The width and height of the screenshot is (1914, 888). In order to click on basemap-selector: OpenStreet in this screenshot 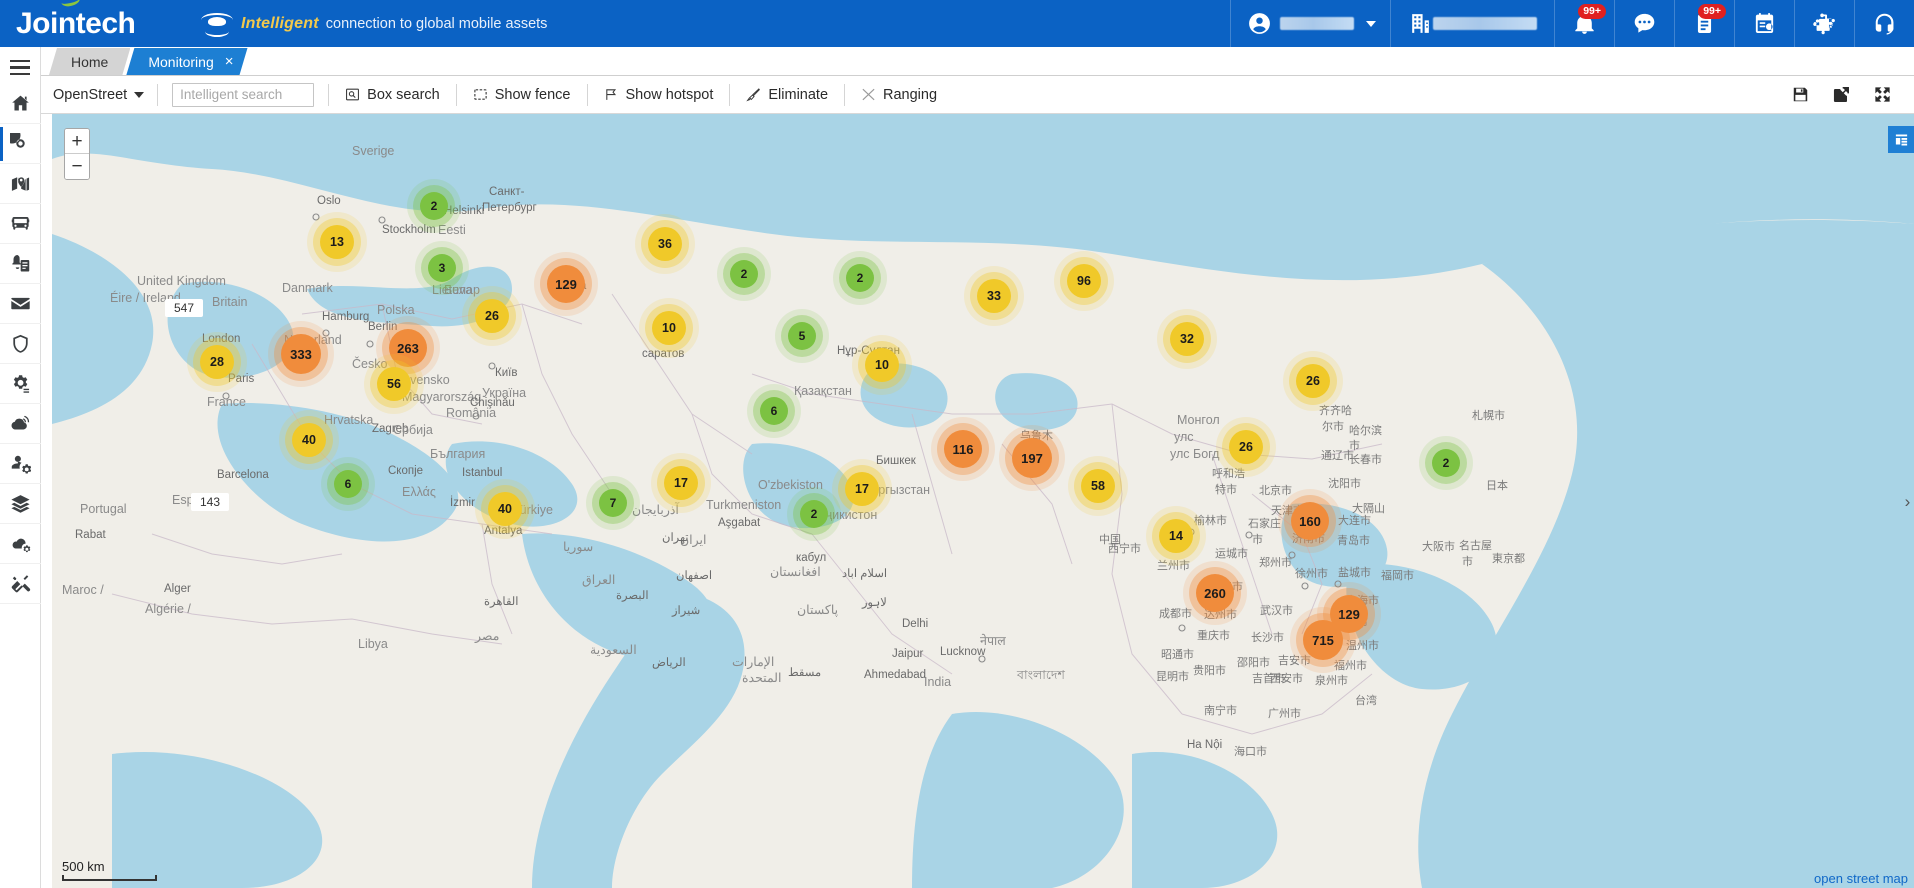, I will do `click(105, 95)`.